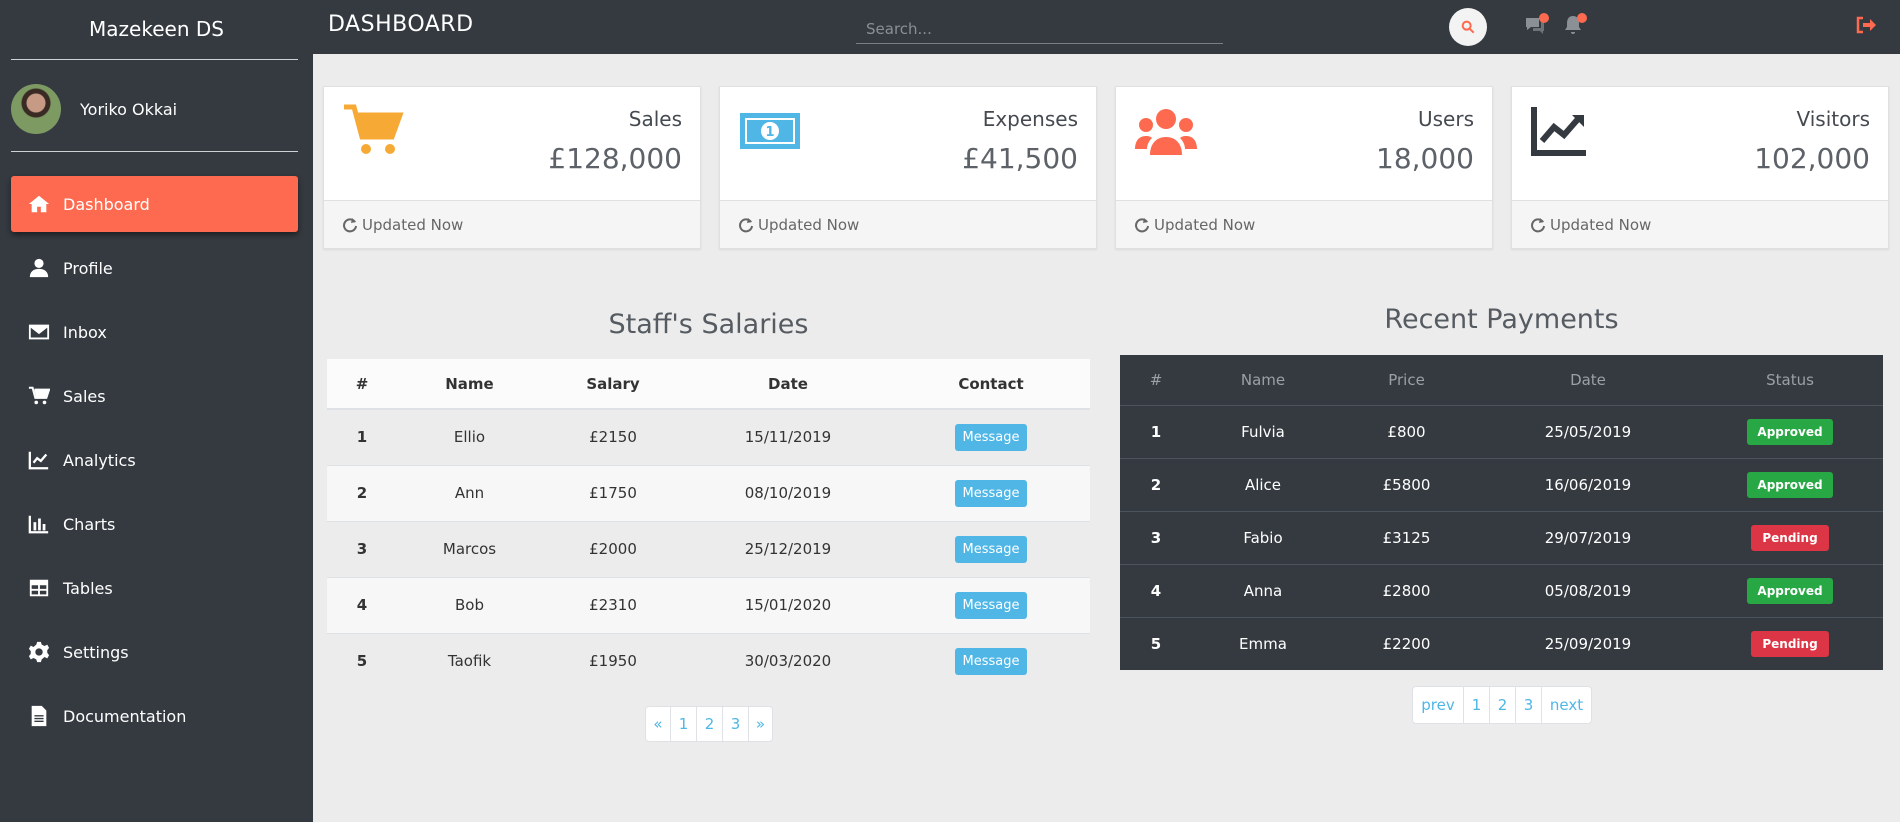  What do you see at coordinates (1263, 484) in the screenshot?
I see `payer-name: Alice` at bounding box center [1263, 484].